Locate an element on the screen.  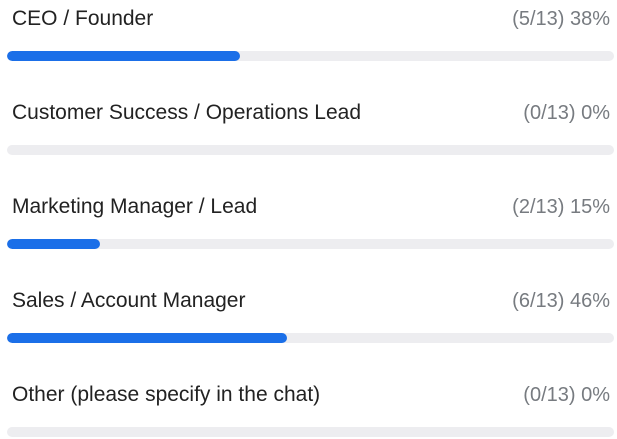
poll-option-stat: (2/13) 15% is located at coordinates (561, 206).